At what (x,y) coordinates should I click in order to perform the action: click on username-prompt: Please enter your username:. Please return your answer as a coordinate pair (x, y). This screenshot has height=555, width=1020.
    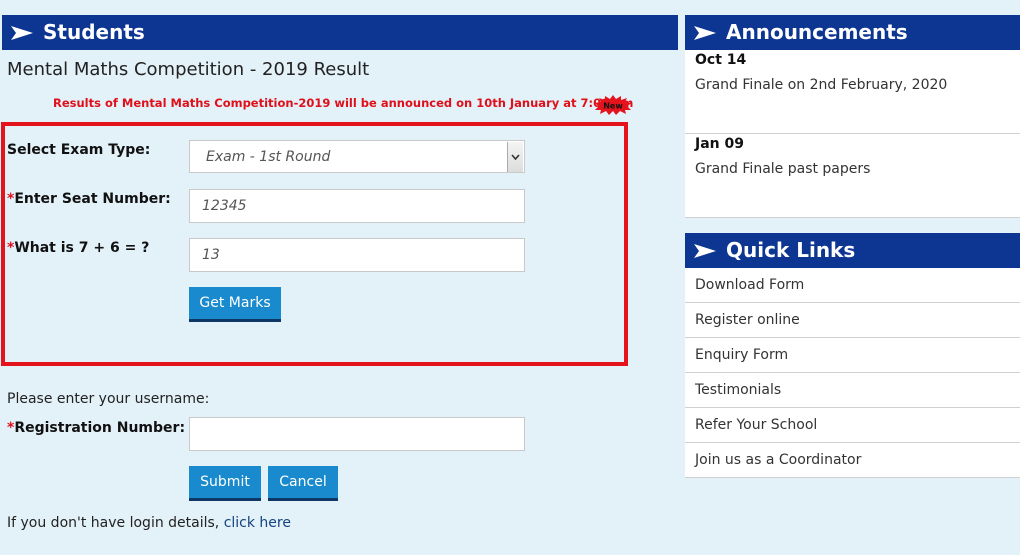
    Looking at the image, I should click on (108, 399).